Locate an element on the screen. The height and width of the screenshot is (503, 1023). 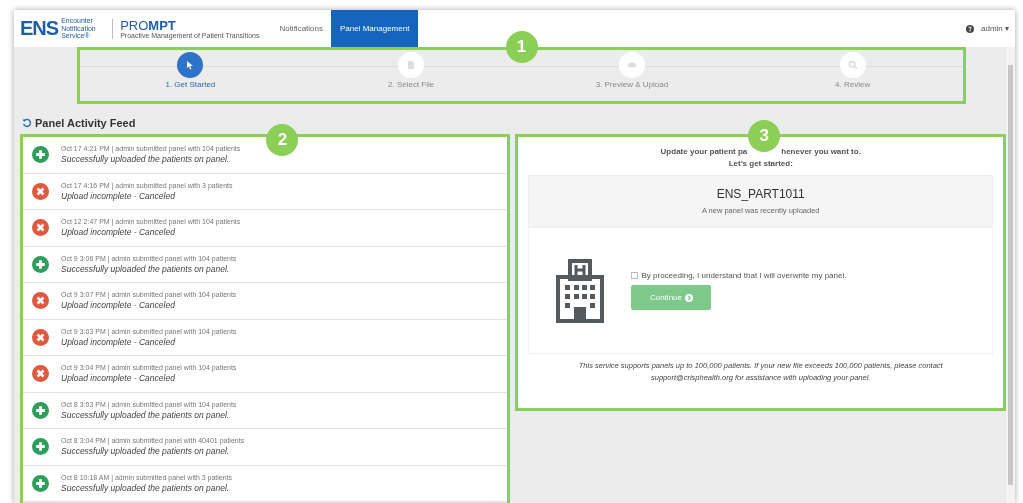
panel-heading: henever you want to. is located at coordinates (821, 151).